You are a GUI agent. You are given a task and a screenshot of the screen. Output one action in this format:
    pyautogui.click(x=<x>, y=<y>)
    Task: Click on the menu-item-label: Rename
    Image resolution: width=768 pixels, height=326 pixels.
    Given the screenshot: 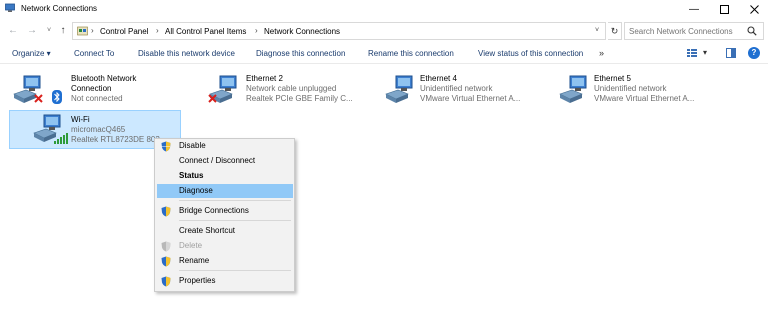 What is the action you would take?
    pyautogui.click(x=194, y=260)
    